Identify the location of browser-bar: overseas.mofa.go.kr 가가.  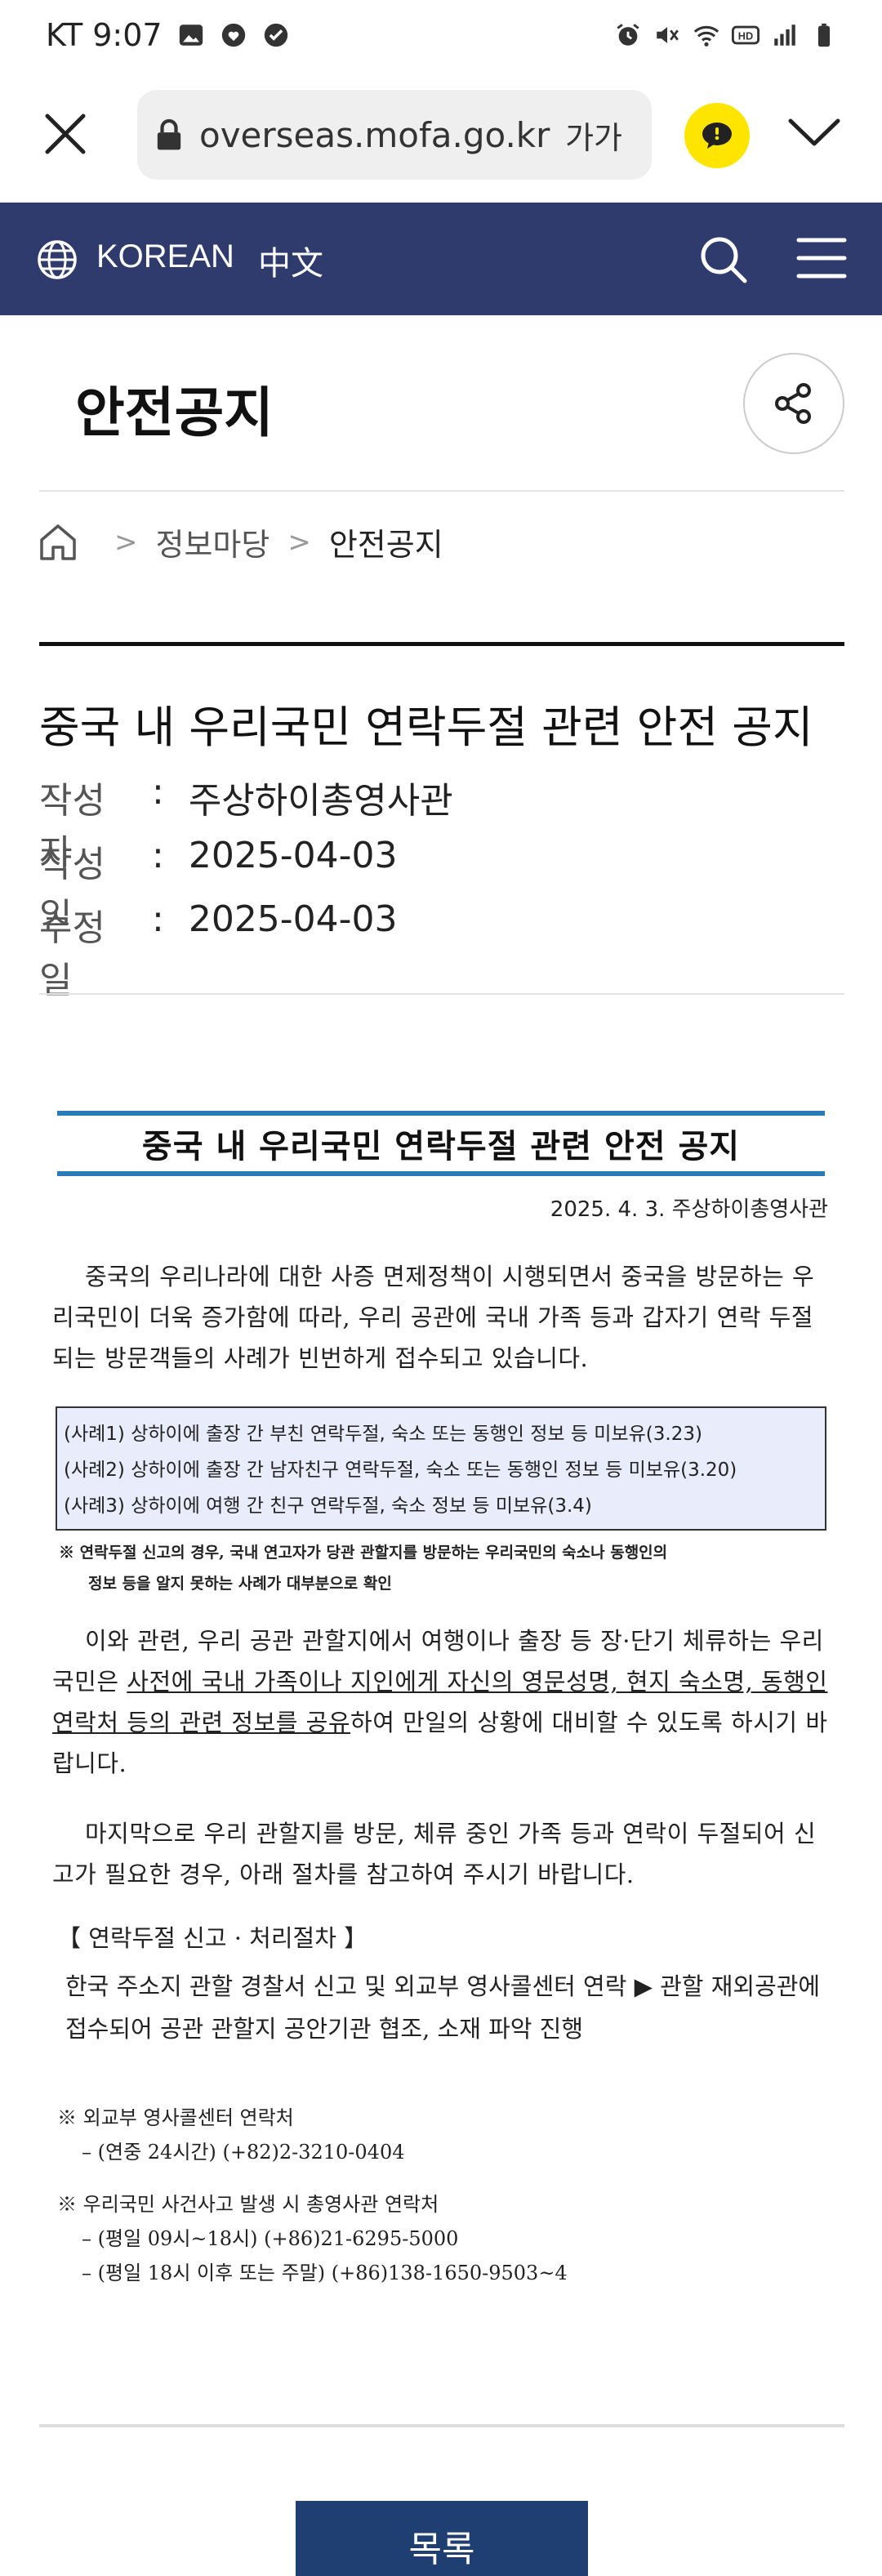
(441, 133).